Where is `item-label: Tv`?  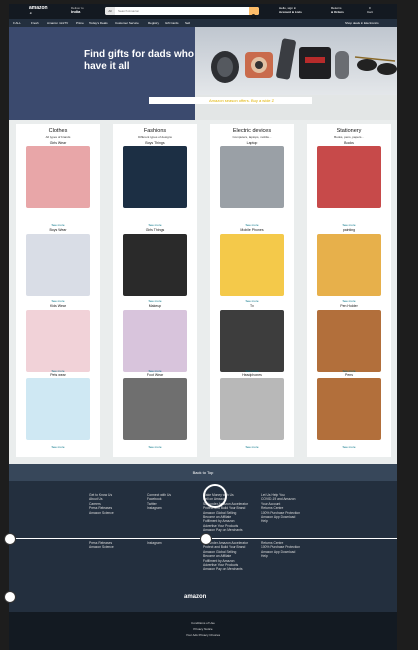
item-label: Tv is located at coordinates (252, 306).